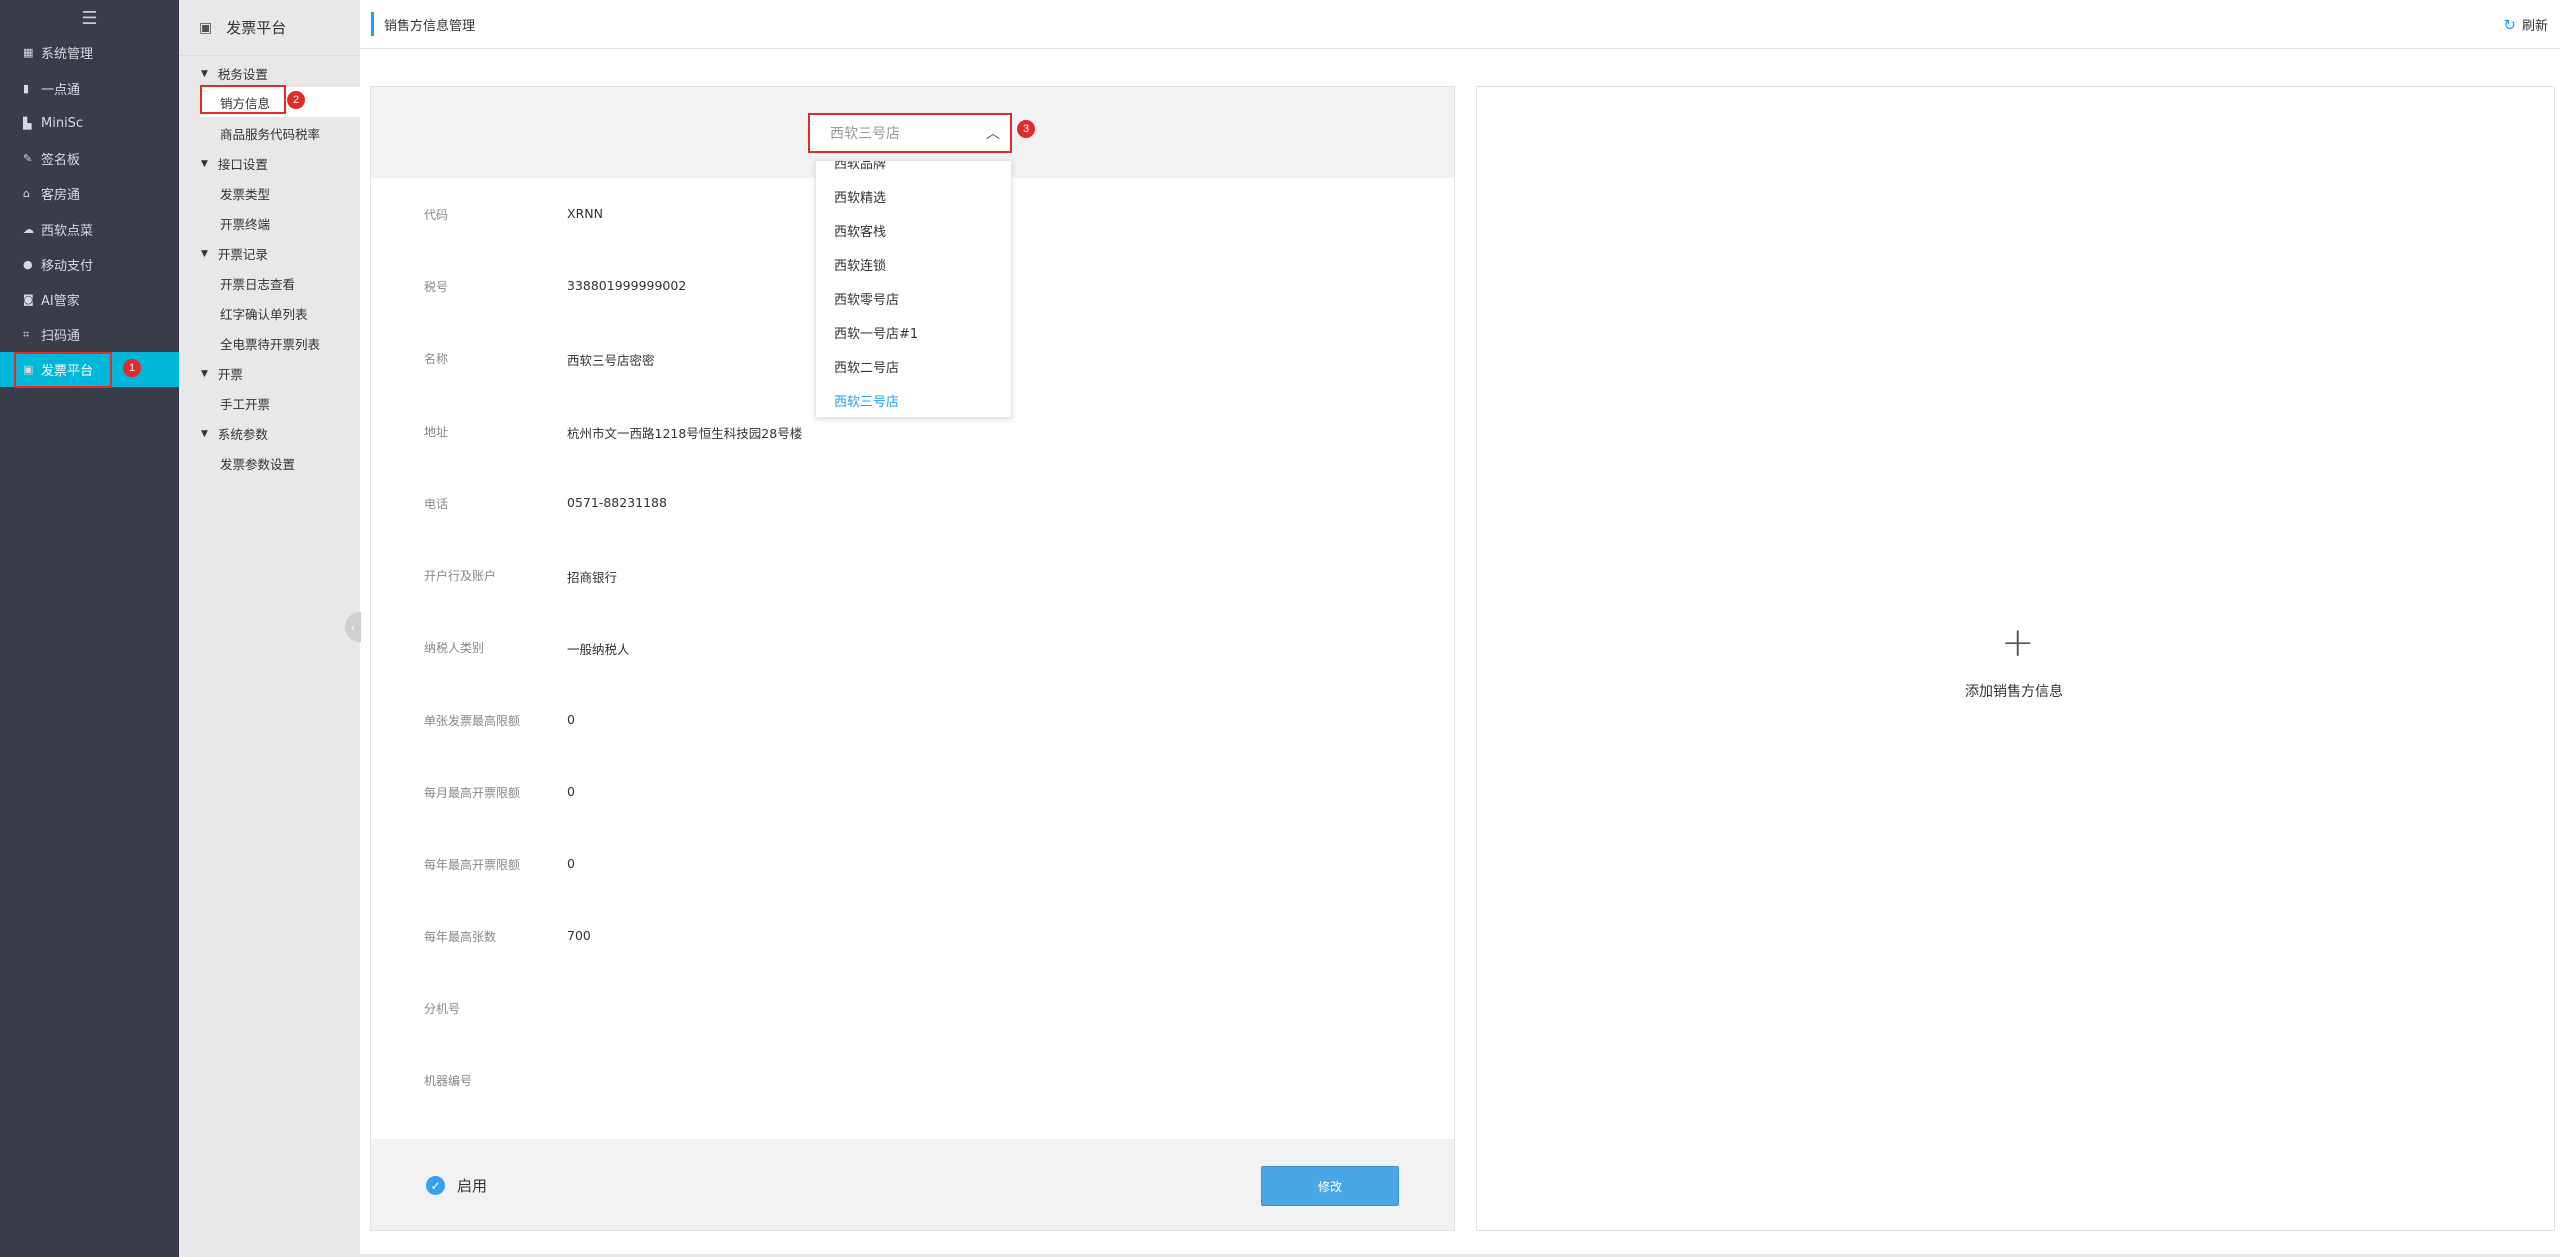 The width and height of the screenshot is (2560, 1257). Describe the element at coordinates (67, 231) in the screenshot. I see `nav-item-label: 西软点菜` at that location.